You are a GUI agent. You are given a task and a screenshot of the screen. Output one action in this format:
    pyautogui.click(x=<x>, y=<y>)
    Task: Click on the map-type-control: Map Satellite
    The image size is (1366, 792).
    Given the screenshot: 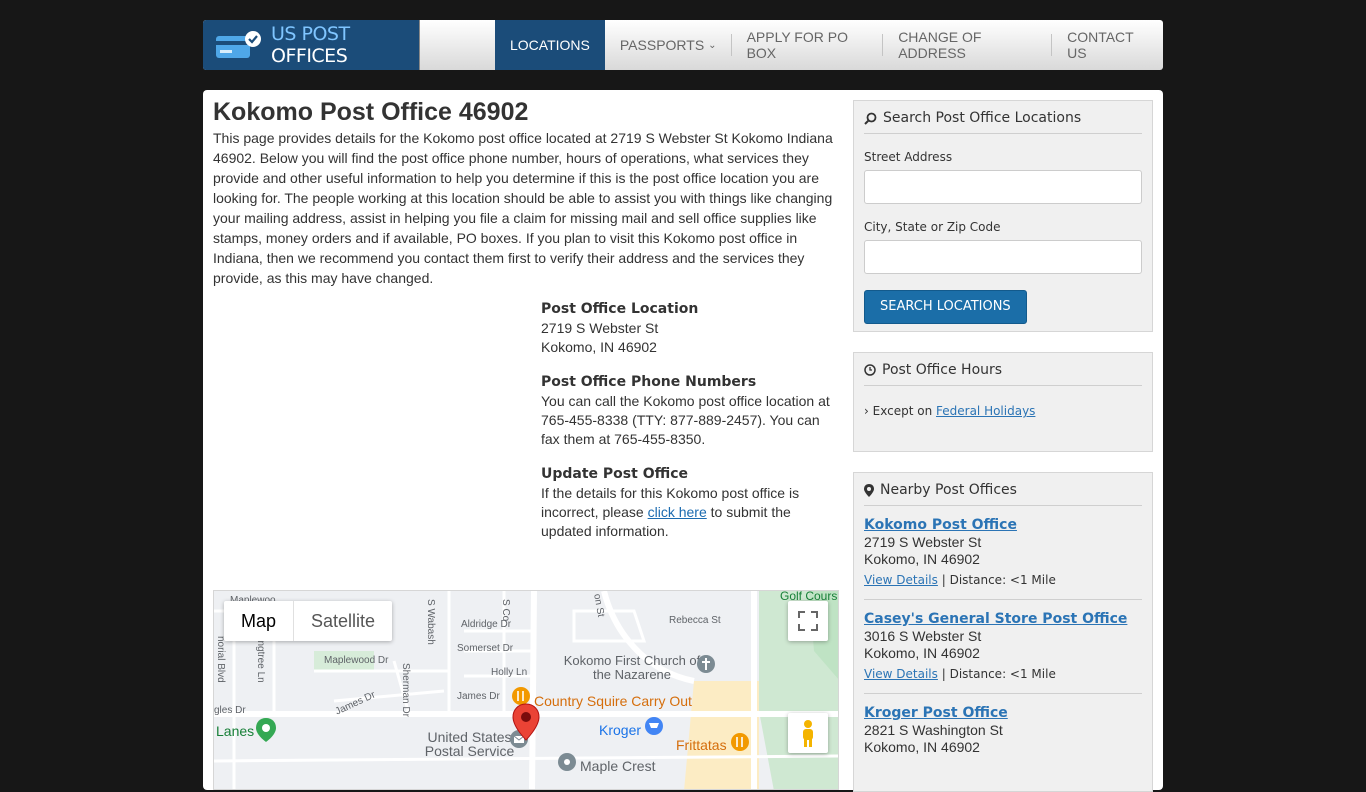 What is the action you would take?
    pyautogui.click(x=308, y=621)
    